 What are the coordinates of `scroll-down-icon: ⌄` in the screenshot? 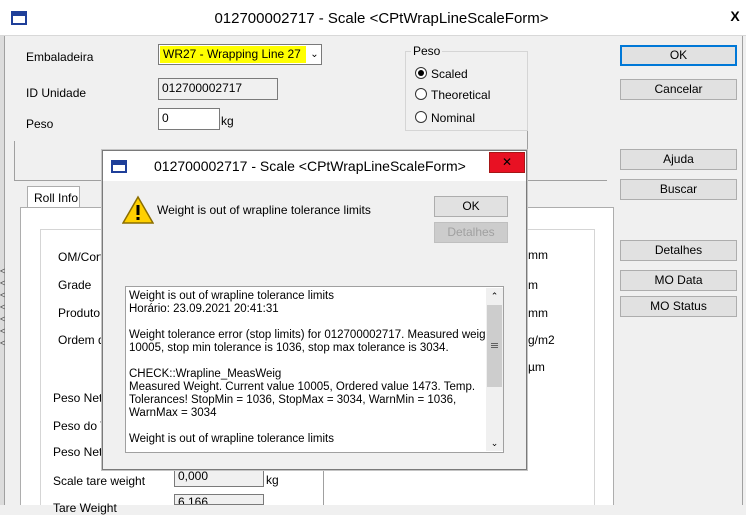 It's located at (494, 443).